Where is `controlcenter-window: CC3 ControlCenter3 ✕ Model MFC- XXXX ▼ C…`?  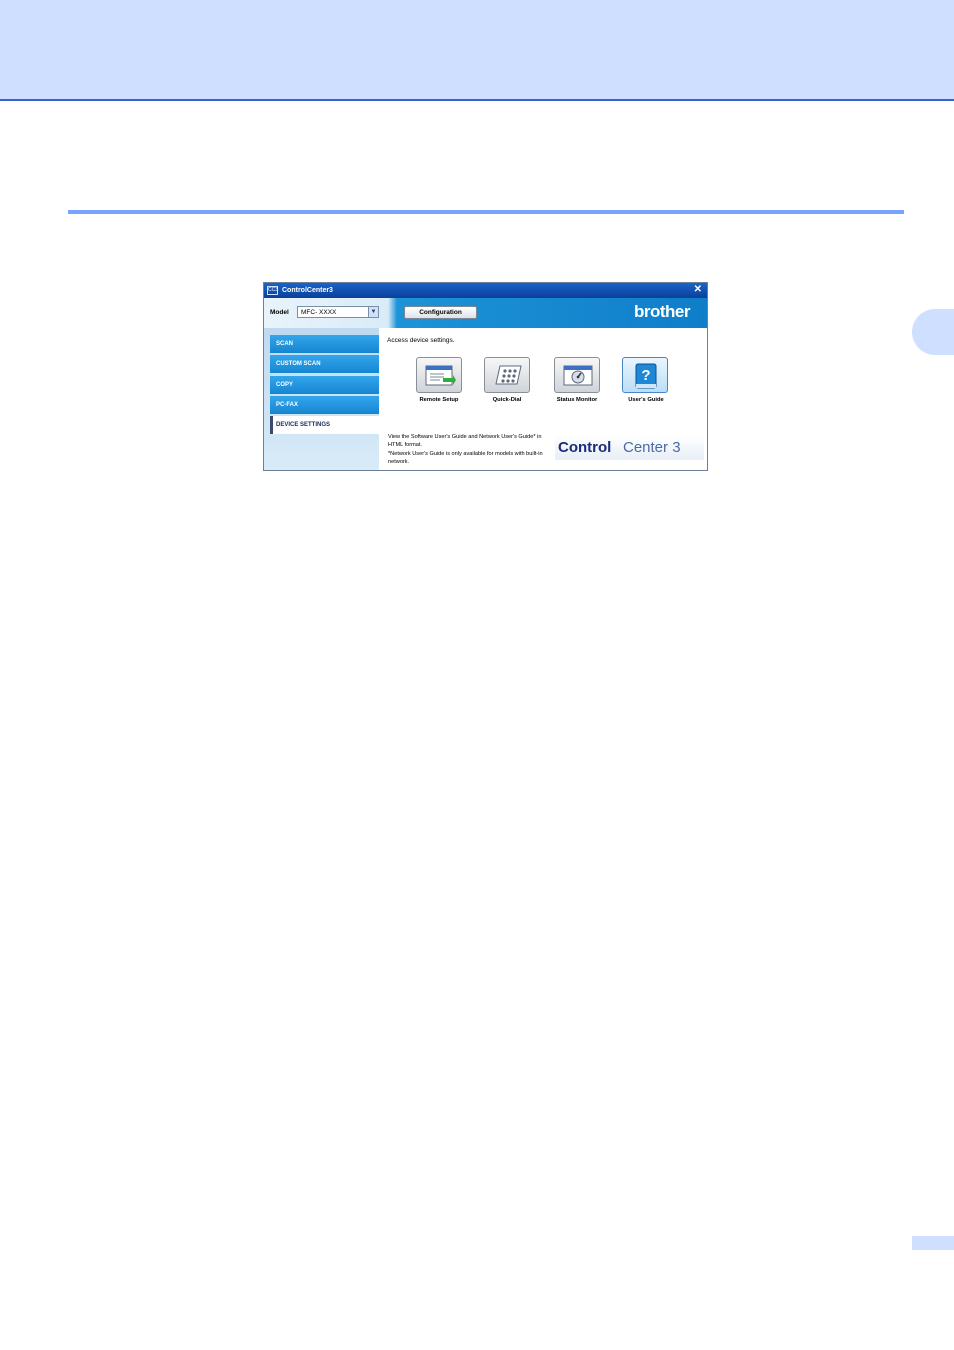
controlcenter-window: CC3 ControlCenter3 ✕ Model MFC- XXXX ▼ C… is located at coordinates (485, 376).